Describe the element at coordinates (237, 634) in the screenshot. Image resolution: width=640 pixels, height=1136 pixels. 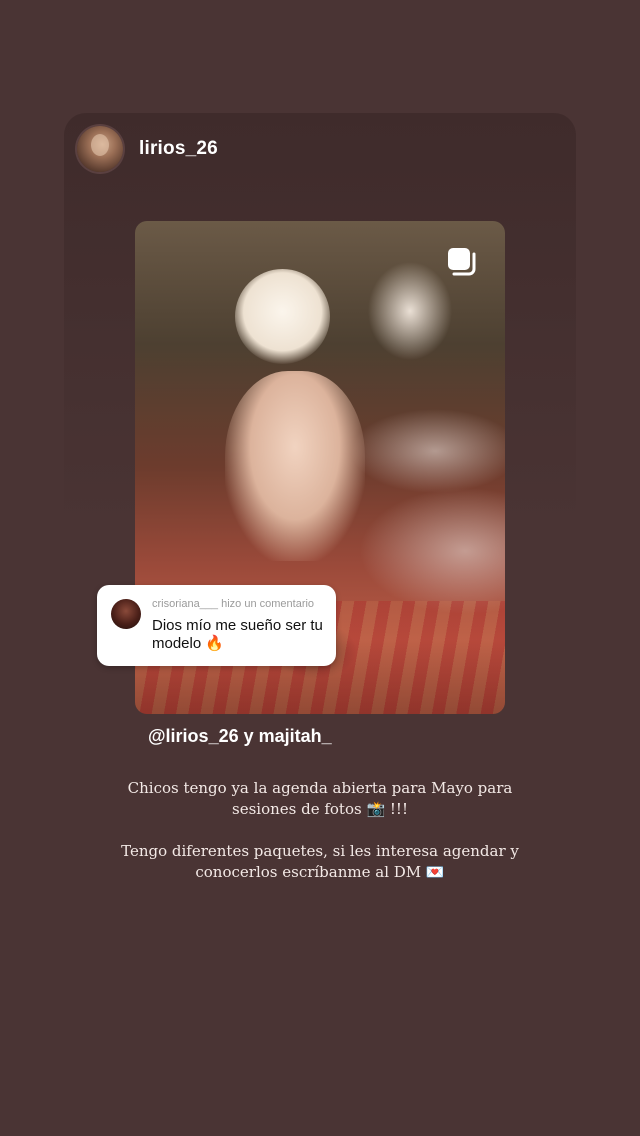
I see `comment-text: Dios mío me sueño ser tu modelo 🔥` at that location.